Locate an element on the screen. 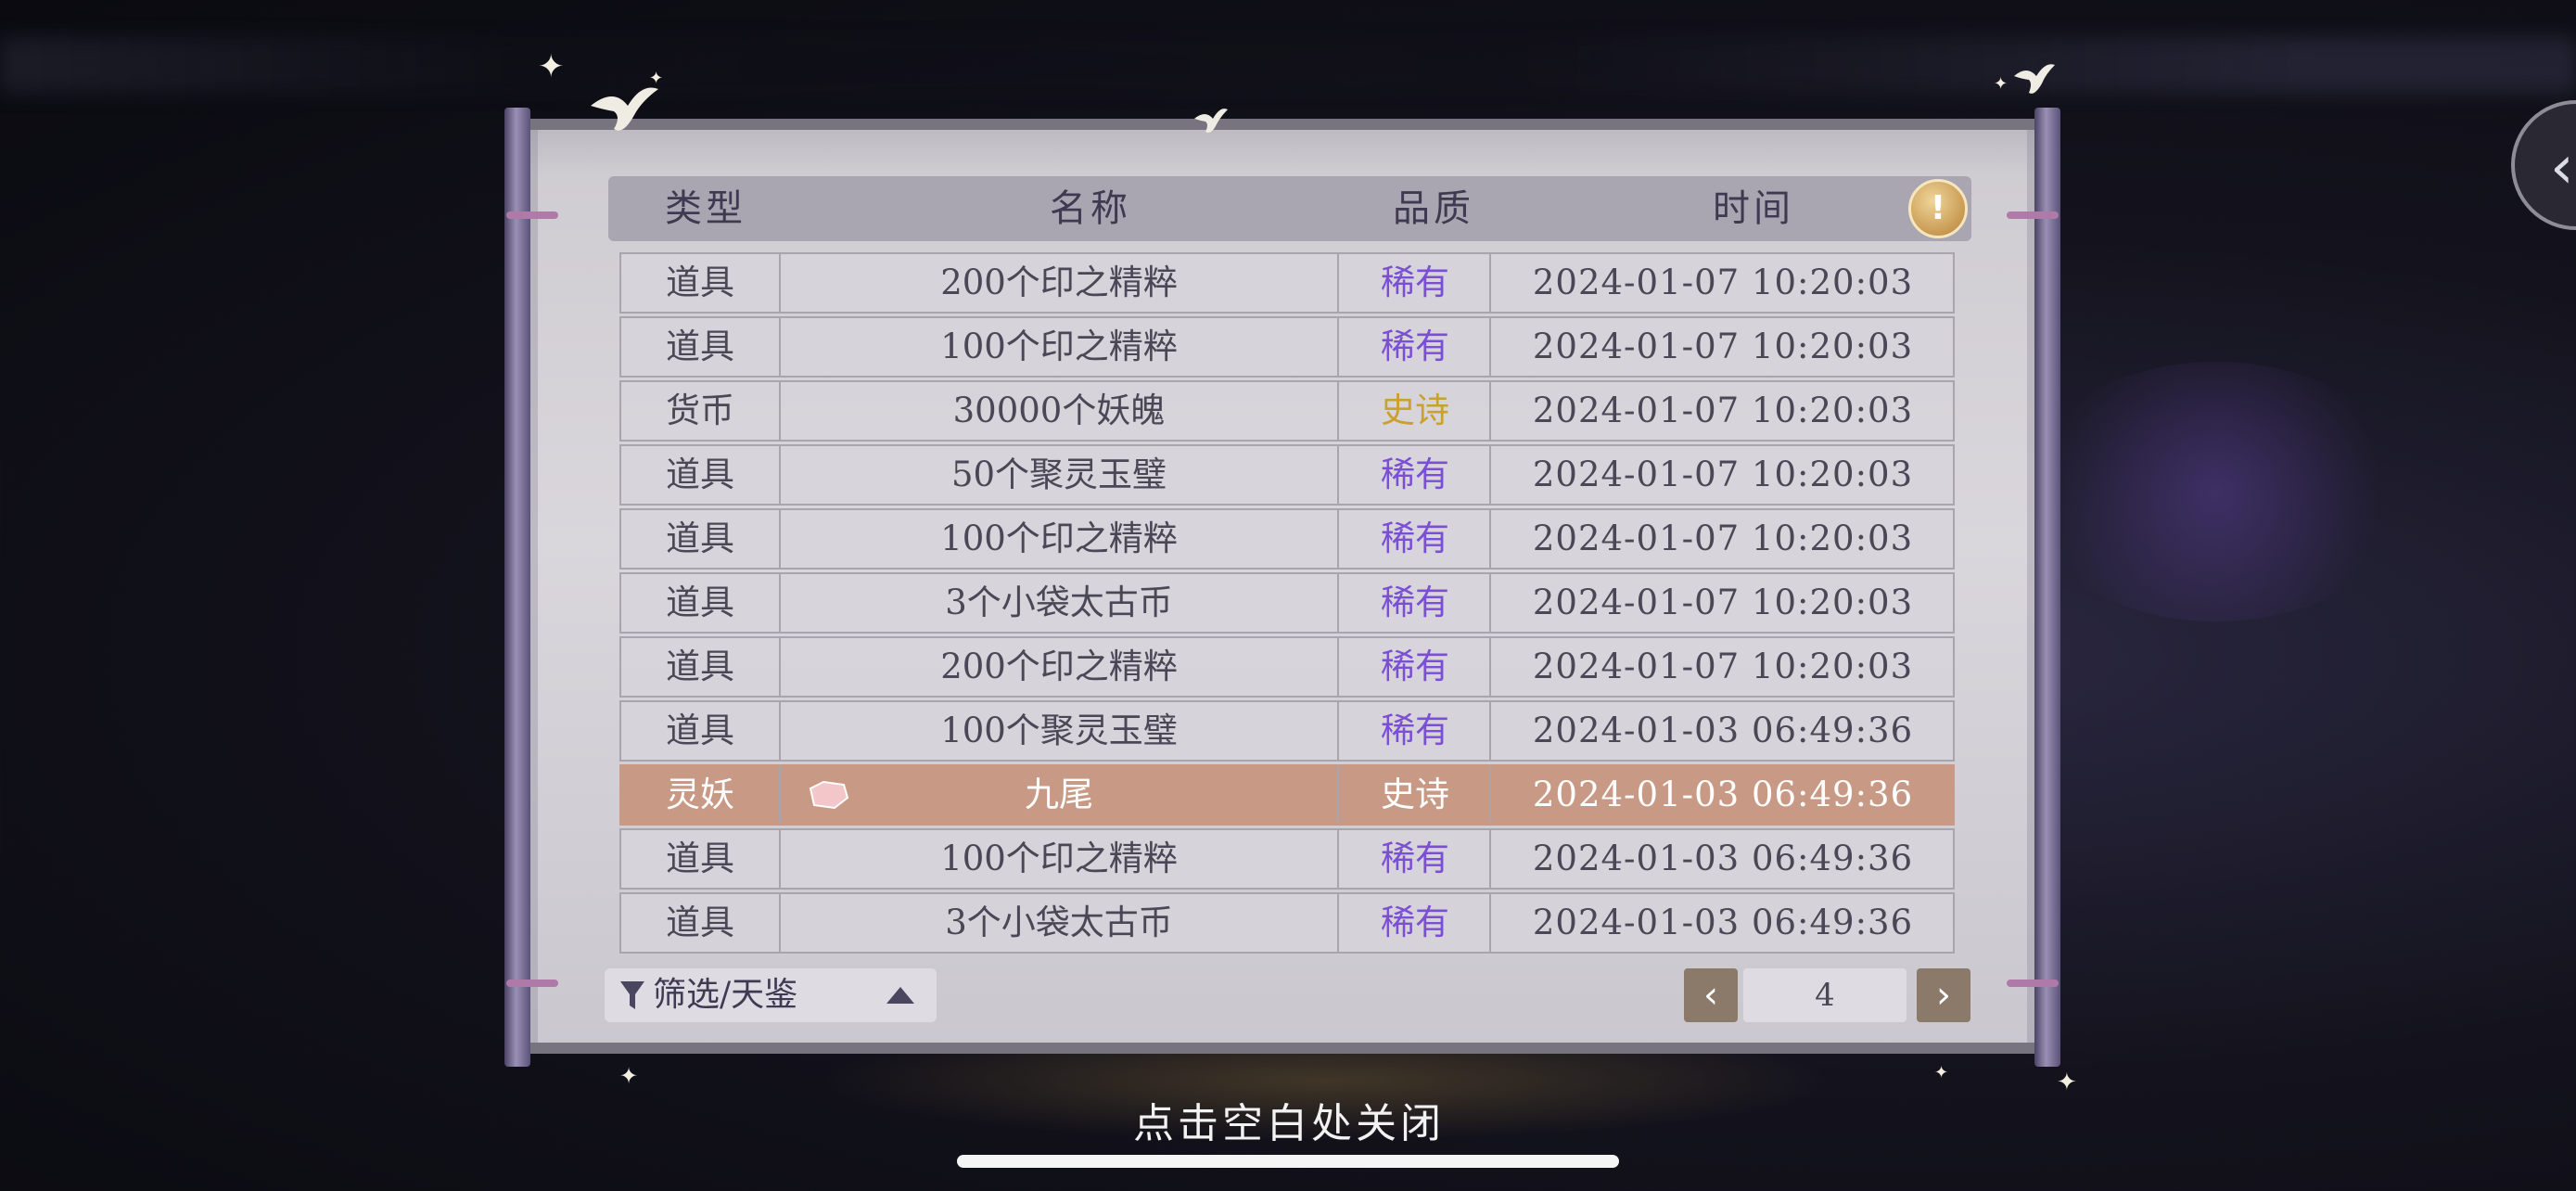  table-row: 道具 3个小袋太古币 稀有 2024-01-03 06:49:36 is located at coordinates (1287, 923).